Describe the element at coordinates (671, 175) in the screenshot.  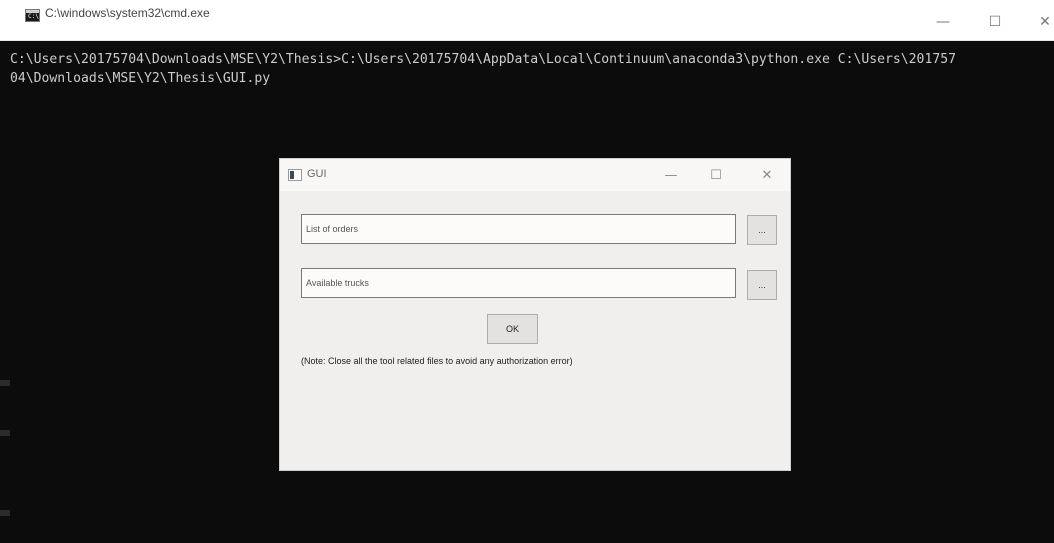
I see `gui-minimize-button: —` at that location.